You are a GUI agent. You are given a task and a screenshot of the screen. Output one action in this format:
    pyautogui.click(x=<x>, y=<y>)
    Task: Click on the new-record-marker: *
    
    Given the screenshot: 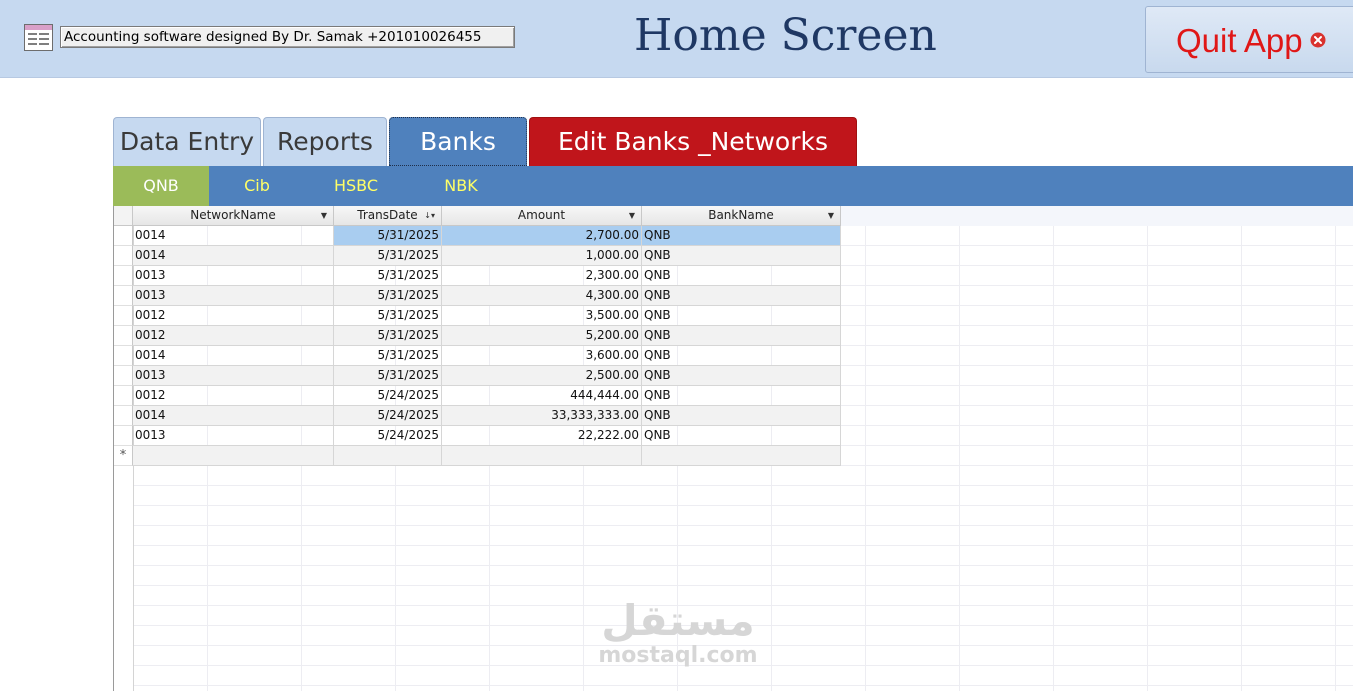 What is the action you would take?
    pyautogui.click(x=123, y=456)
    